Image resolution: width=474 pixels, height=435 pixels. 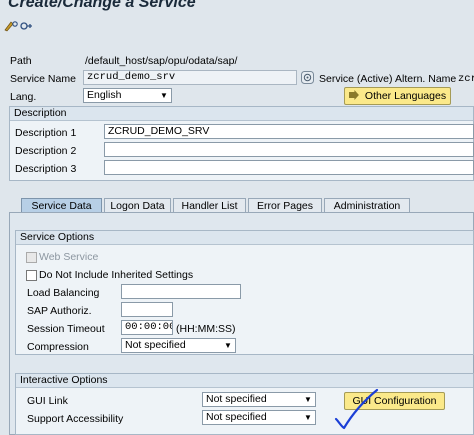 I want to click on tab-service-data: Service Data, so click(x=61, y=205).